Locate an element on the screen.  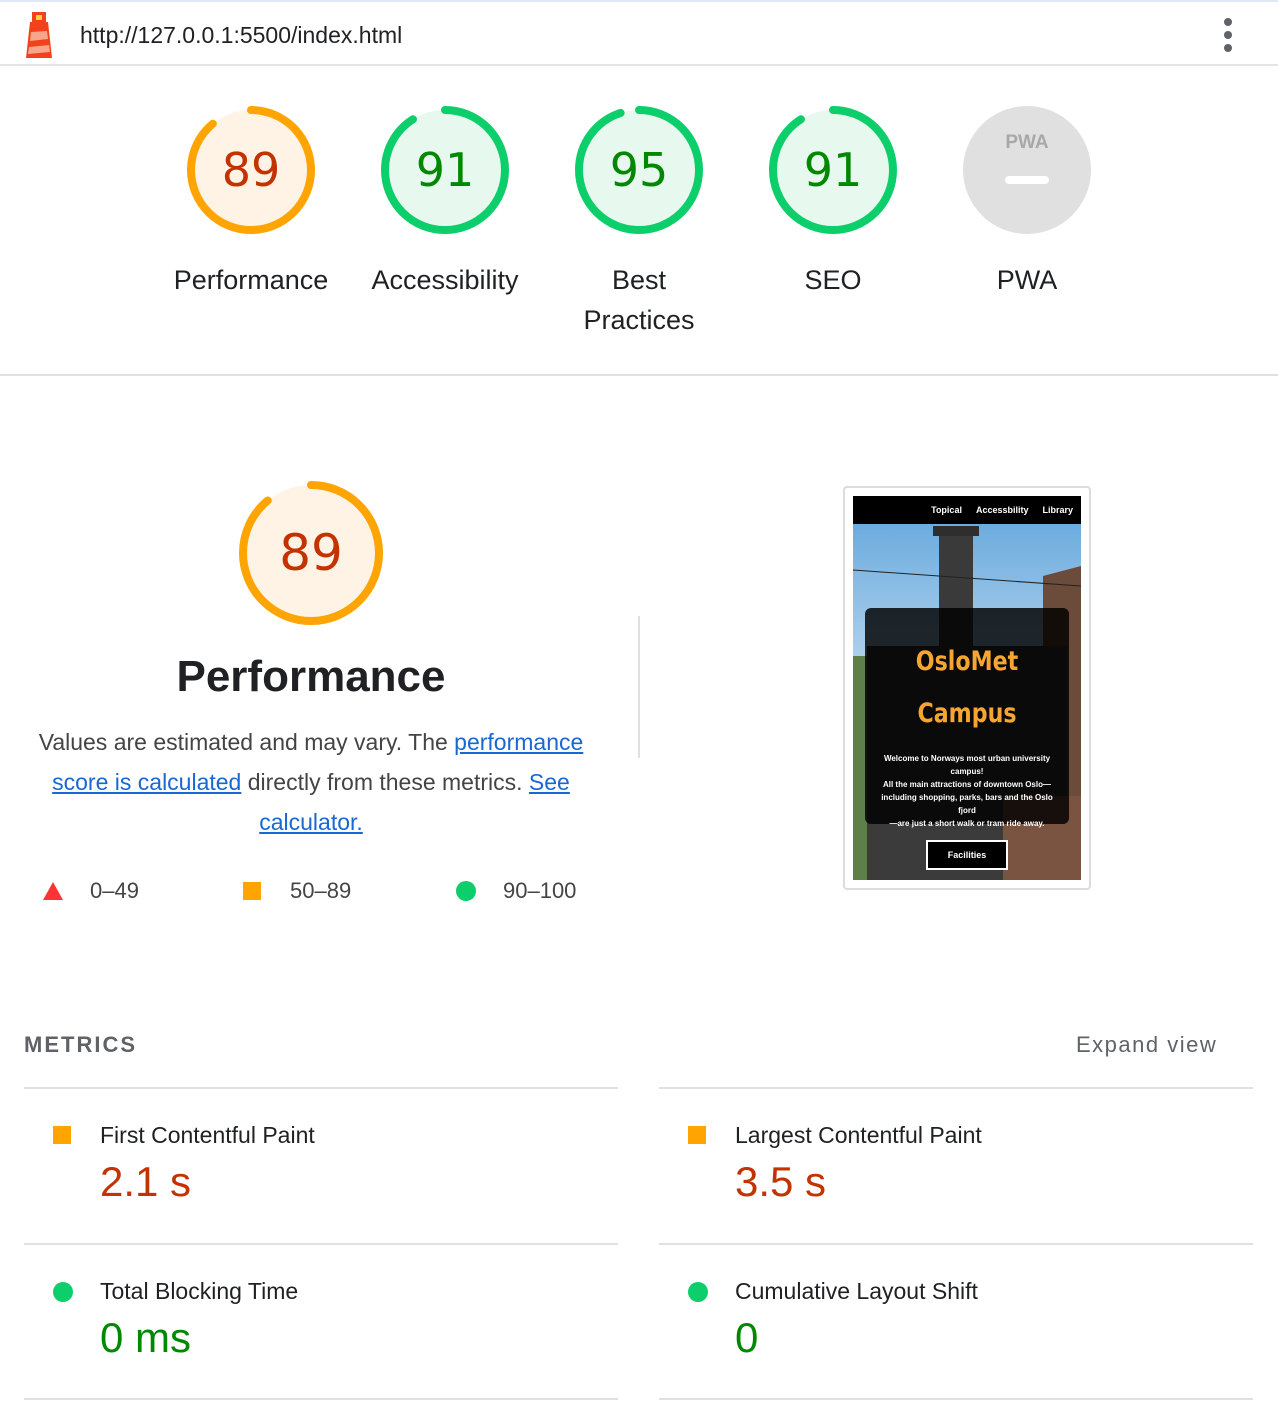
triangle-icon is located at coordinates (53, 891).